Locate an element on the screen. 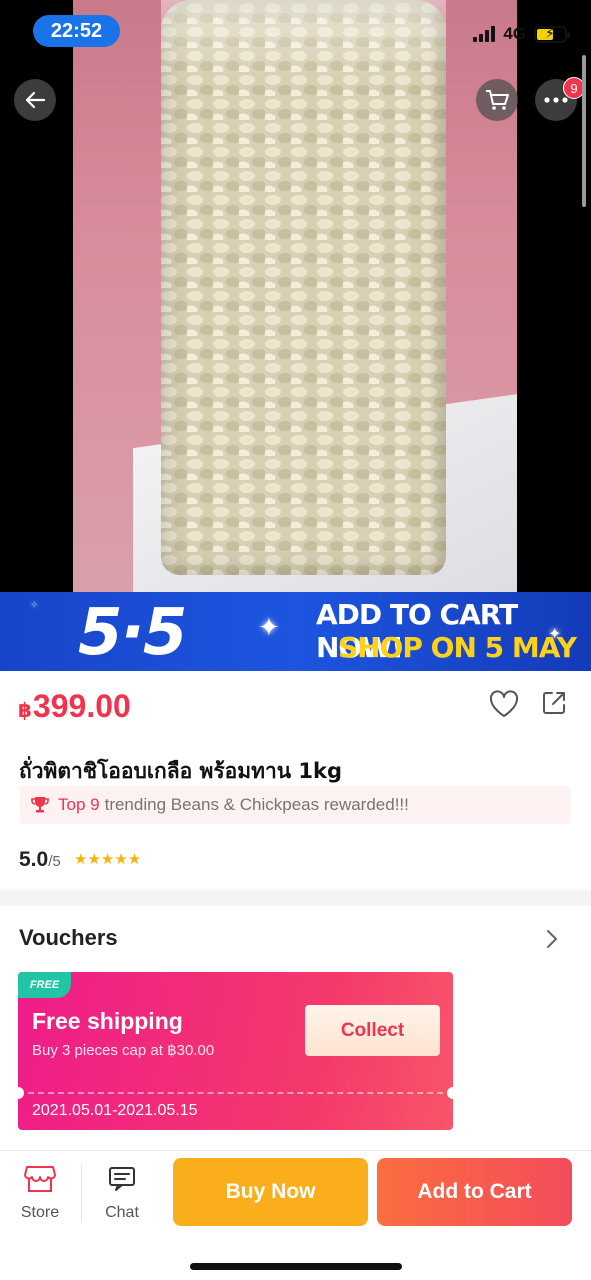 The width and height of the screenshot is (591, 1280). back-button is located at coordinates (35, 100).